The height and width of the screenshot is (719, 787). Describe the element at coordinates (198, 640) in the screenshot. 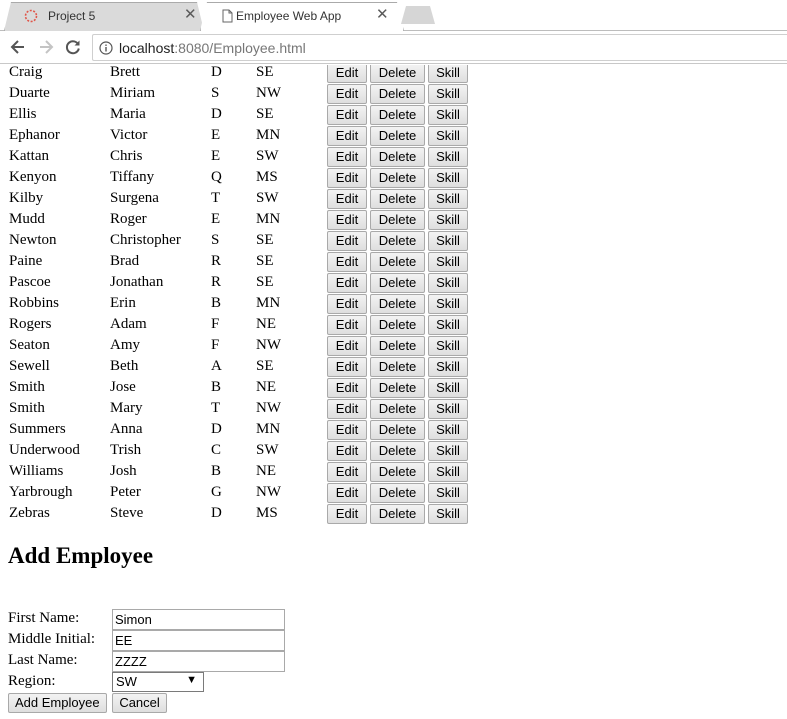

I see `middle-initial-input` at that location.